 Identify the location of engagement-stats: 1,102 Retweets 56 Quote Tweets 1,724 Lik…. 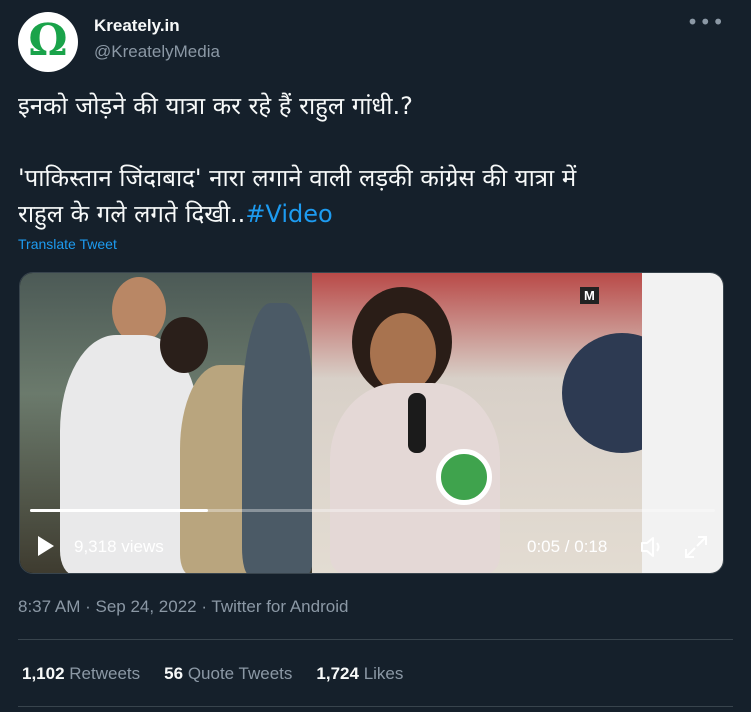
(212, 674).